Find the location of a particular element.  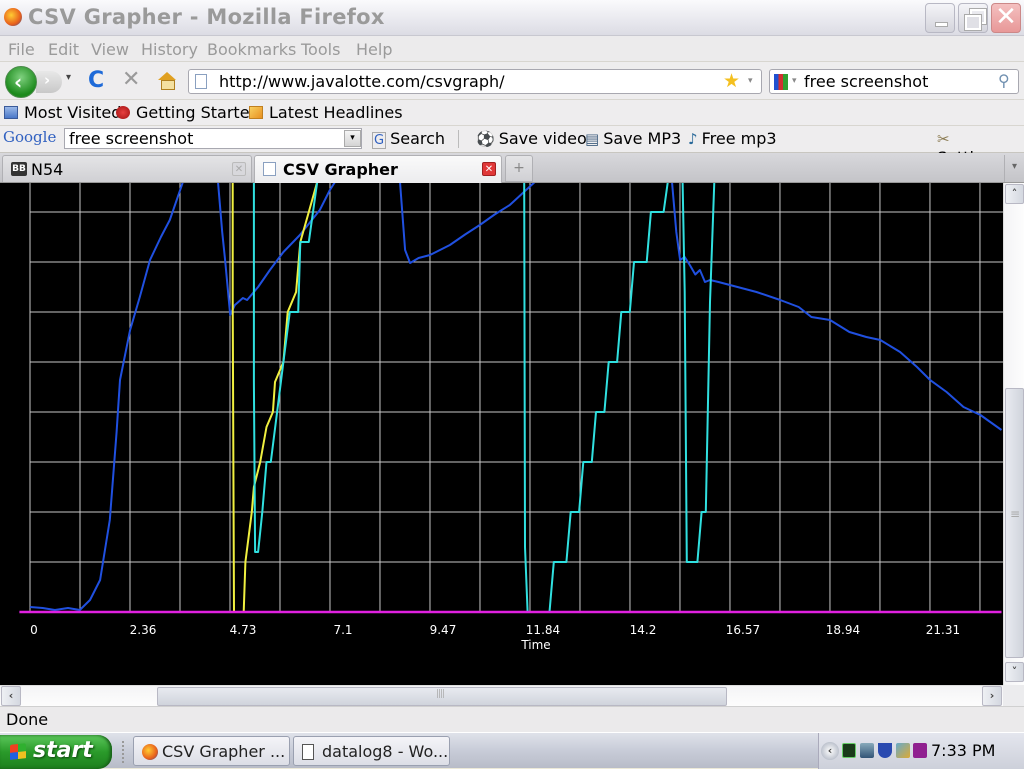

rss-icon is located at coordinates (256, 112).